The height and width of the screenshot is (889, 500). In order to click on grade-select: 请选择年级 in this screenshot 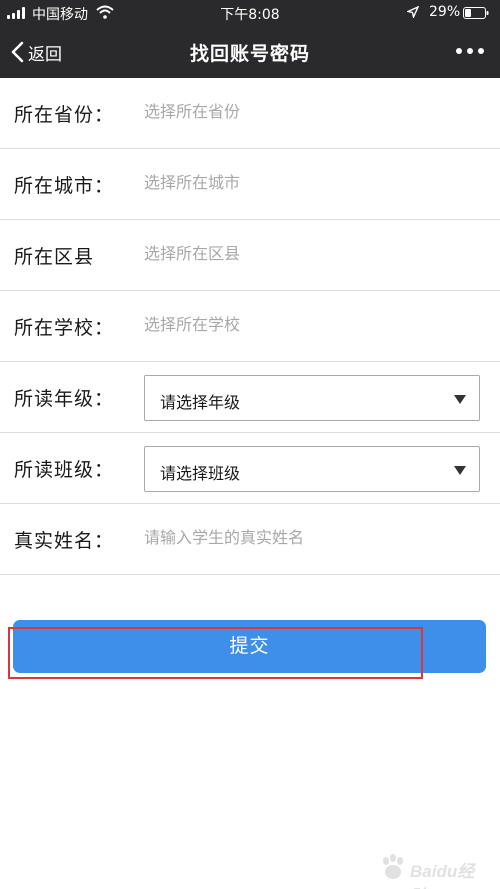, I will do `click(312, 398)`.